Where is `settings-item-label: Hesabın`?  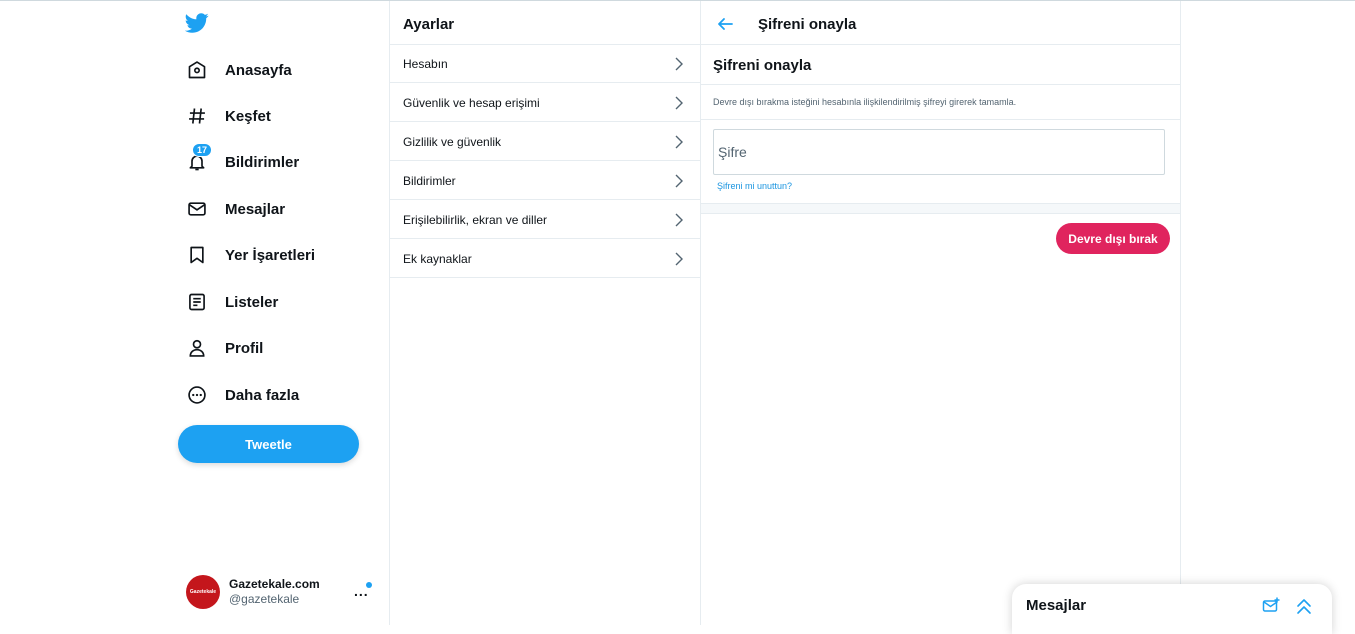
settings-item-label: Hesabın is located at coordinates (425, 63).